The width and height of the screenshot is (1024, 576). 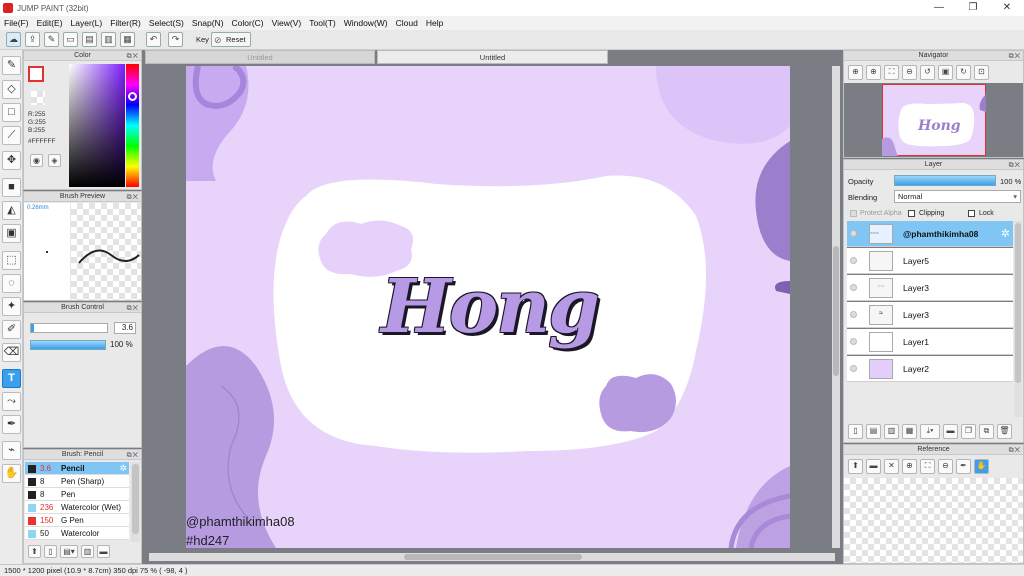 What do you see at coordinates (11, 260) in the screenshot?
I see `select-rect-tool-icon: ⬚` at bounding box center [11, 260].